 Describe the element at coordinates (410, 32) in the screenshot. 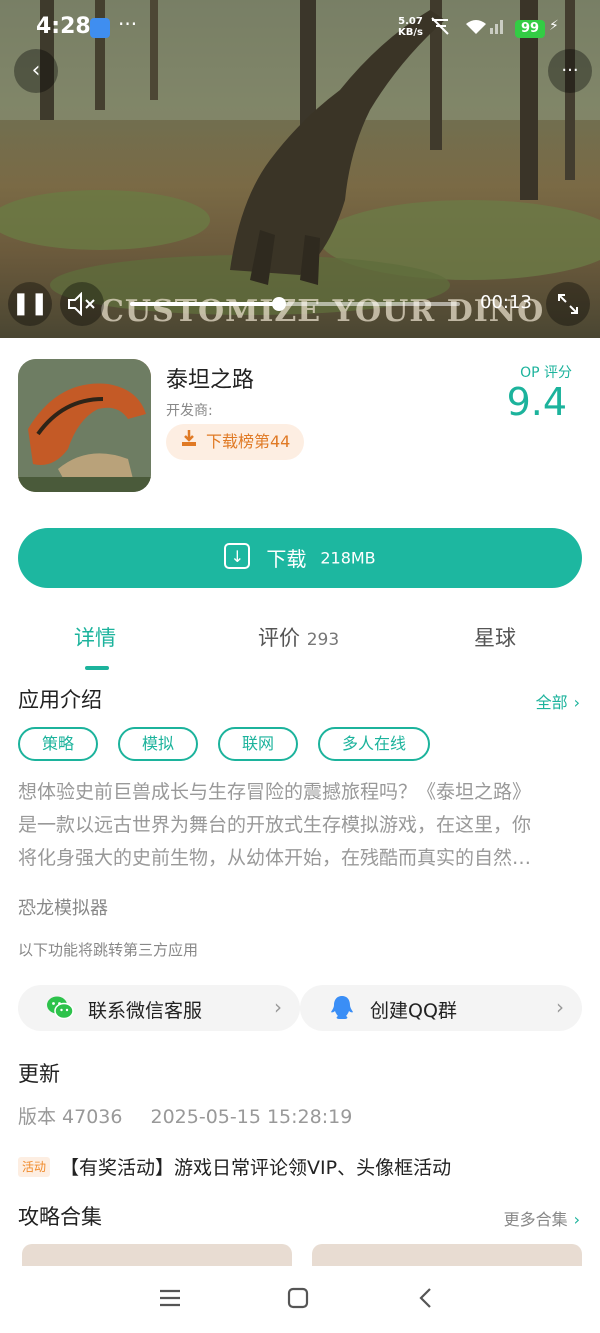

I see `net-speed-unit: KB/s` at that location.